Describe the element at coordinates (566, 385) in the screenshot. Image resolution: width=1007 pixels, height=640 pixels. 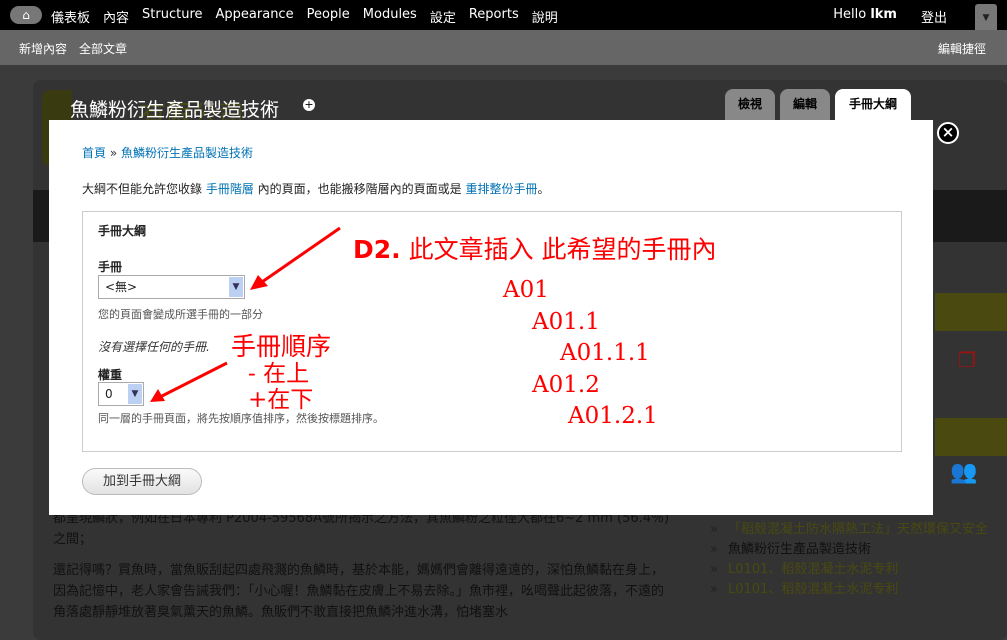
I see `annotation-tree-item: A01.2` at that location.